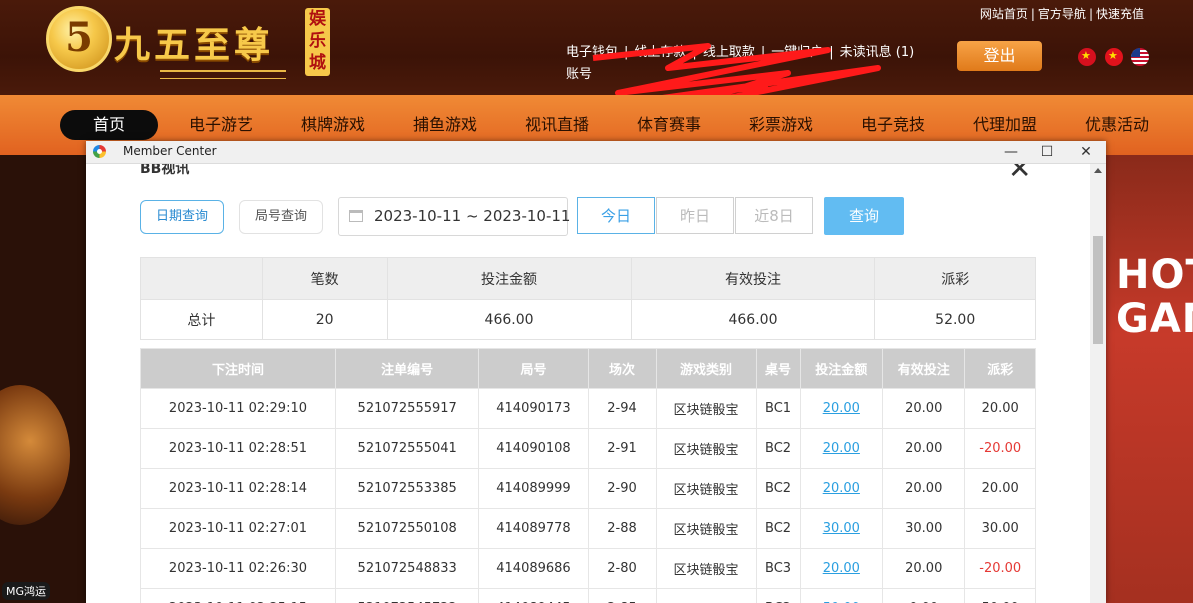 This screenshot has height=603, width=1193. What do you see at coordinates (533, 408) in the screenshot?
I see `table-cell: 414090173` at bounding box center [533, 408].